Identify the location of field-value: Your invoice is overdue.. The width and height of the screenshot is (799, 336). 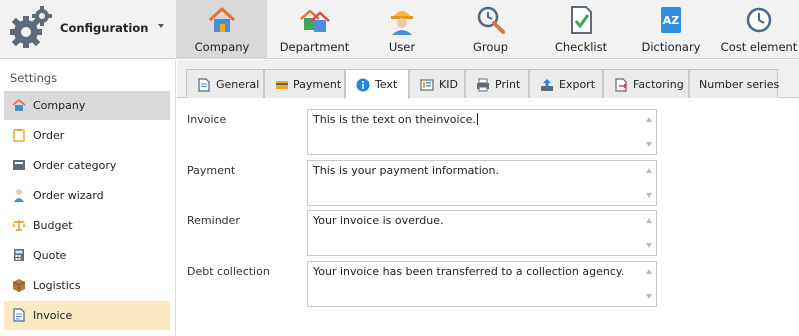
(378, 220).